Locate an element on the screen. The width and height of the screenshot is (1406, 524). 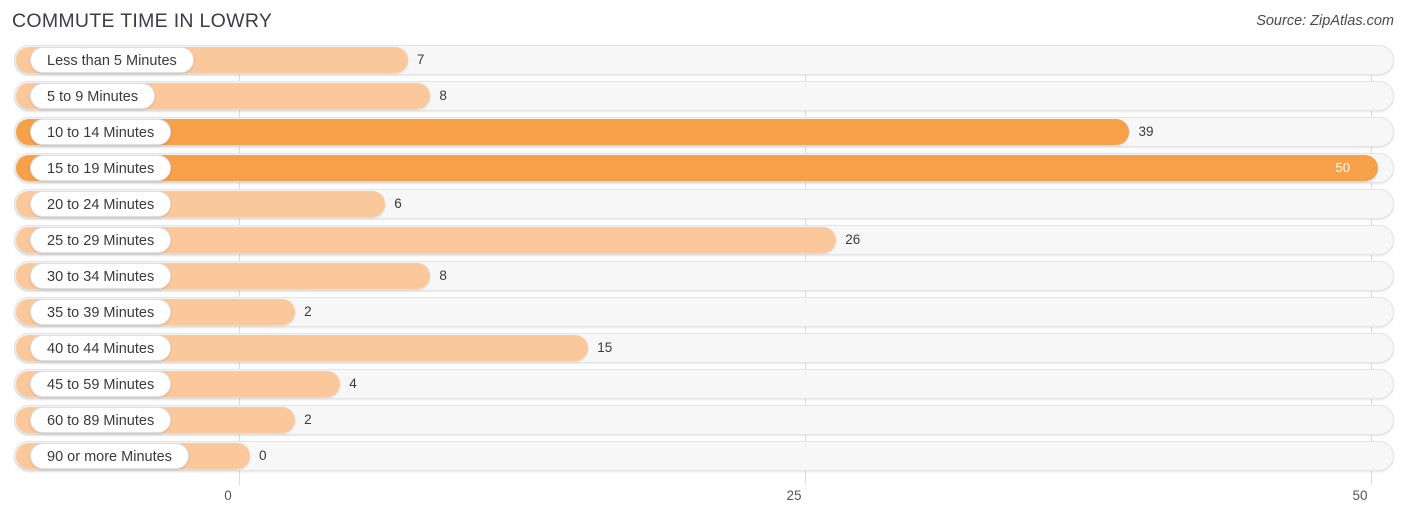
bar-category-label: 90 or more Minutes is located at coordinates (109, 456).